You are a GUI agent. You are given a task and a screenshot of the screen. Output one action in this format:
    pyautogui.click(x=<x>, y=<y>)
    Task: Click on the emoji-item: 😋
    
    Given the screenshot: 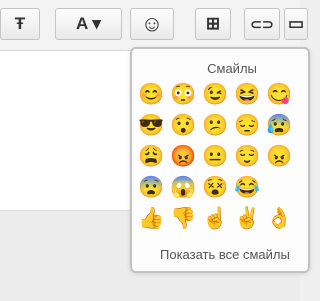 What is the action you would take?
    pyautogui.click(x=279, y=95)
    